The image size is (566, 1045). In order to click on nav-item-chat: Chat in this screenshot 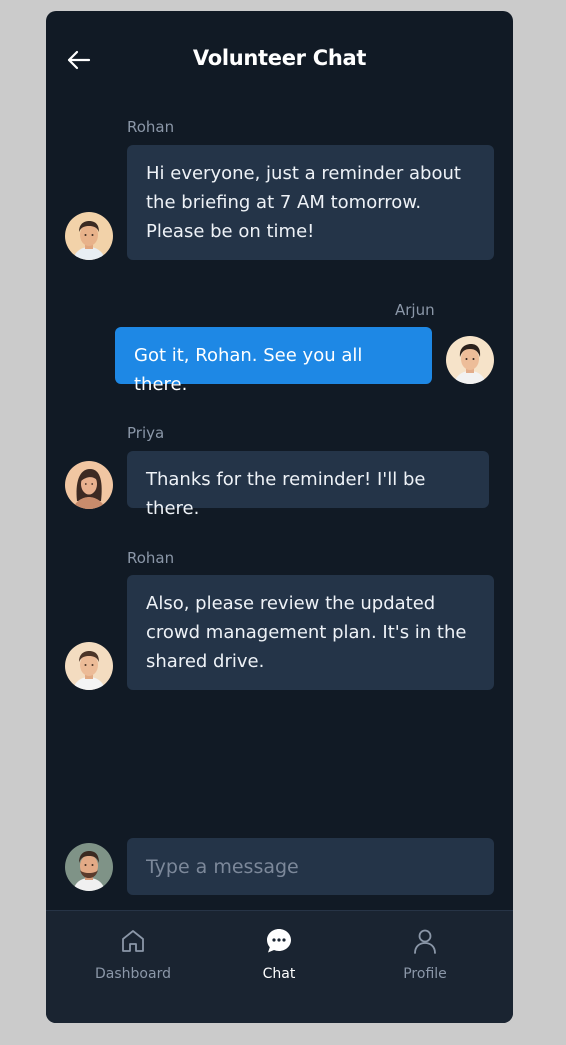, I will do `click(279, 961)`.